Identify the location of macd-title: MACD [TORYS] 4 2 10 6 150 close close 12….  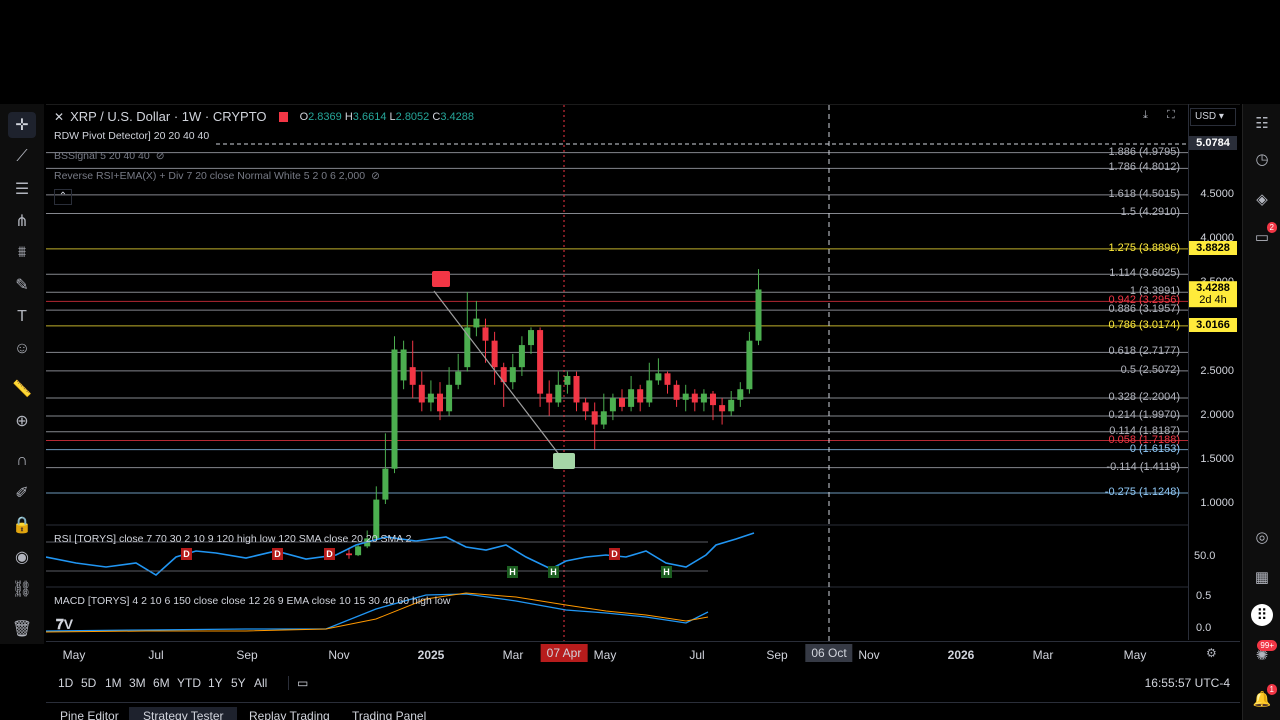
(252, 601).